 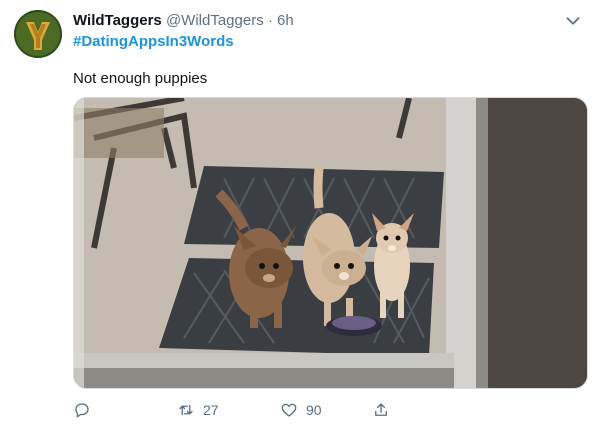 What do you see at coordinates (289, 410) in the screenshot?
I see `heart-icon` at bounding box center [289, 410].